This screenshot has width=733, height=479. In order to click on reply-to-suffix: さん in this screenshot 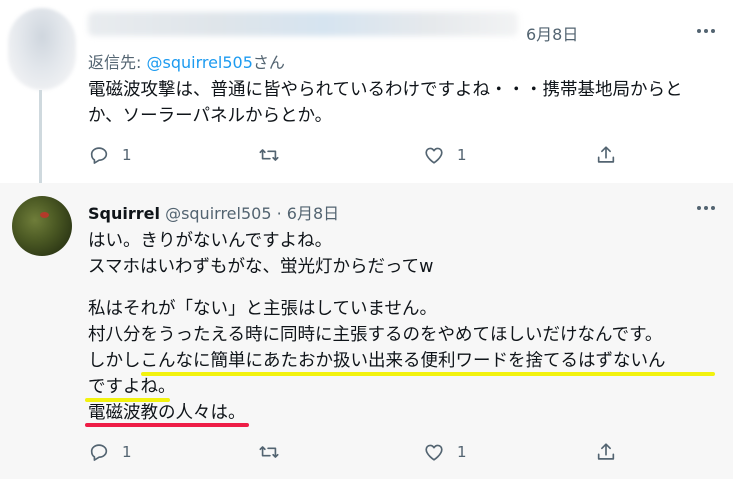, I will do `click(268, 62)`.